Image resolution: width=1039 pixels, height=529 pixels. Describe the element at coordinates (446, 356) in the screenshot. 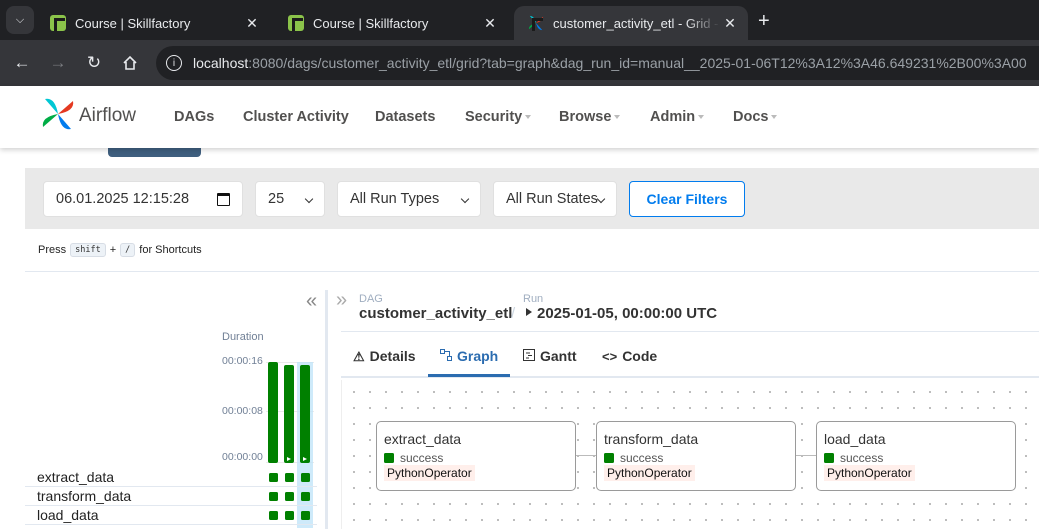

I see `graph-icon` at that location.